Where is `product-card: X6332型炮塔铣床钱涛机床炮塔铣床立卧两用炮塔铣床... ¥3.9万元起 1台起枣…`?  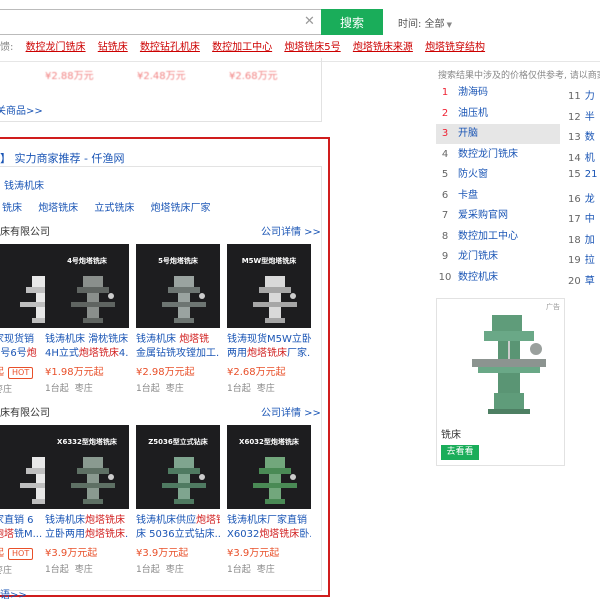
product-card: X6332型炮塔铣床钱涛机床炮塔铣床立卧两用炮塔铣床... ¥3.9万元起 1台起枣… is located at coordinates (87, 500).